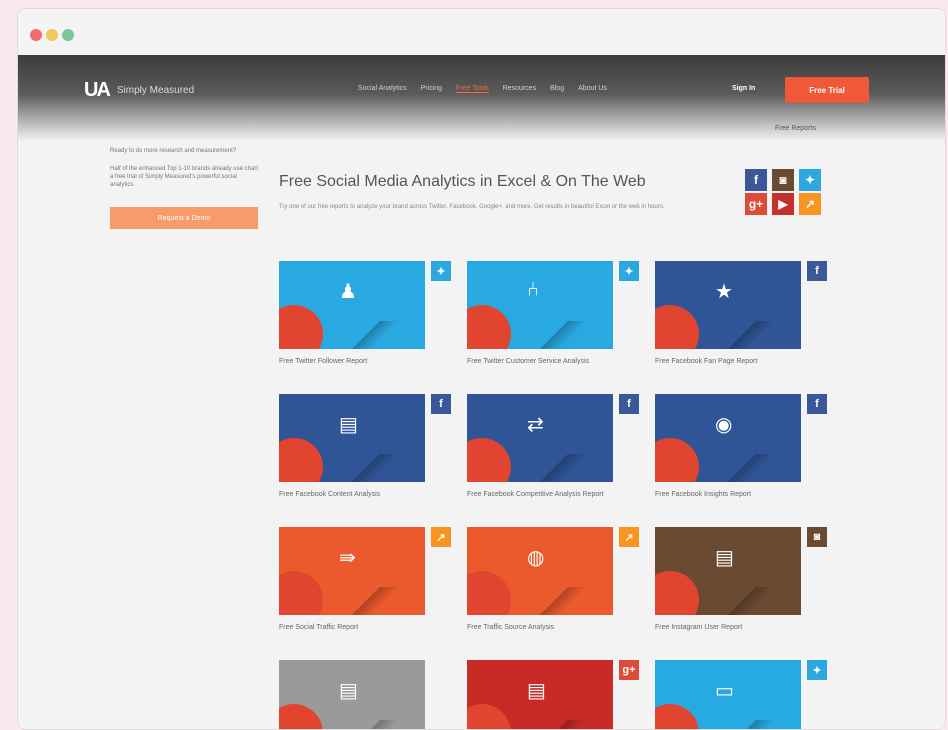 Image resolution: width=948 pixels, height=730 pixels. Describe the element at coordinates (540, 571) in the screenshot. I see `report-thumbnail: ◍` at that location.